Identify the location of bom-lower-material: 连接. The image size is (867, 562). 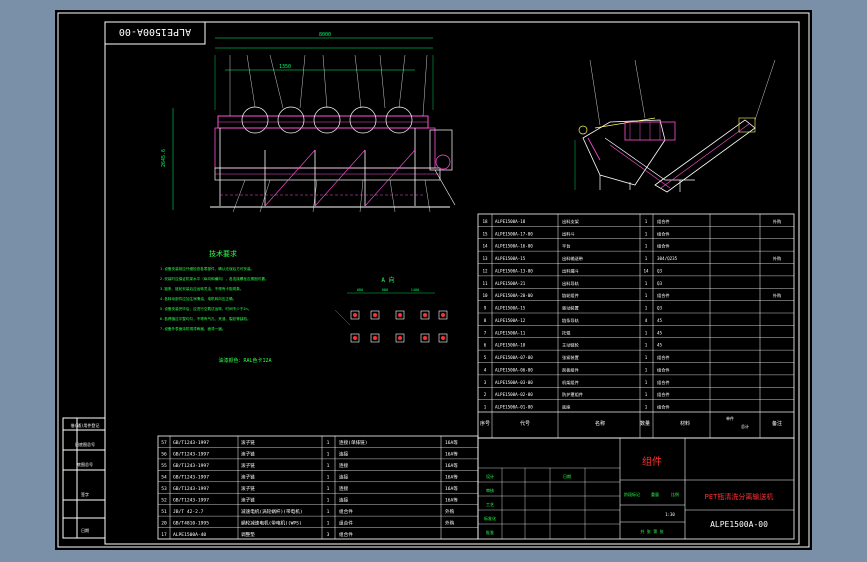
(344, 488).